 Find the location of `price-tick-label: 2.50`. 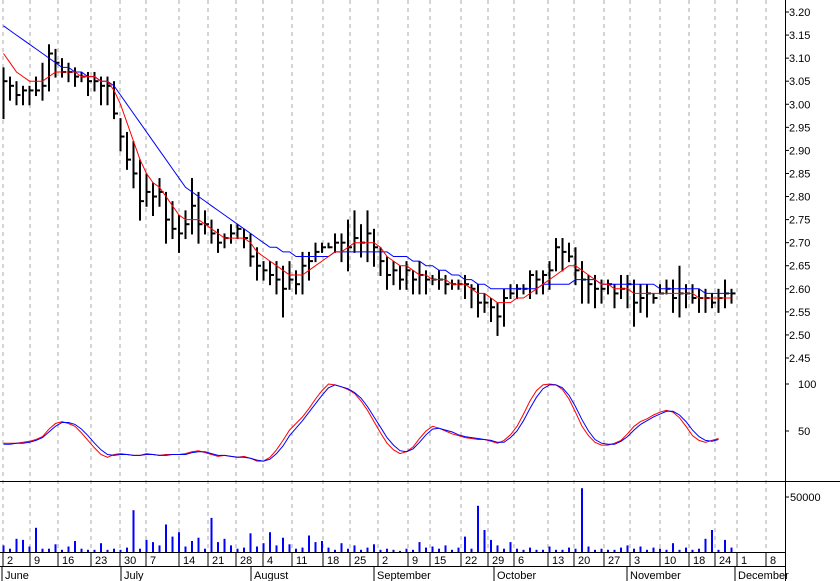

price-tick-label: 2.50 is located at coordinates (799, 336).